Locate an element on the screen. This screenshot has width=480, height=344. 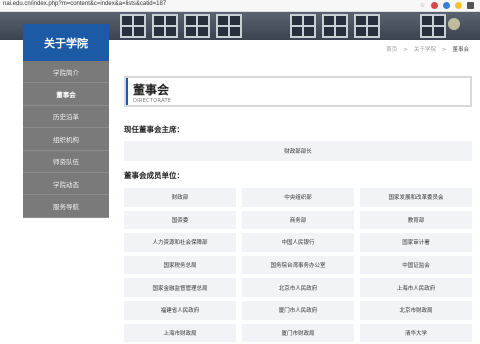
member-item: 厦门市财政局 is located at coordinates (298, 333).